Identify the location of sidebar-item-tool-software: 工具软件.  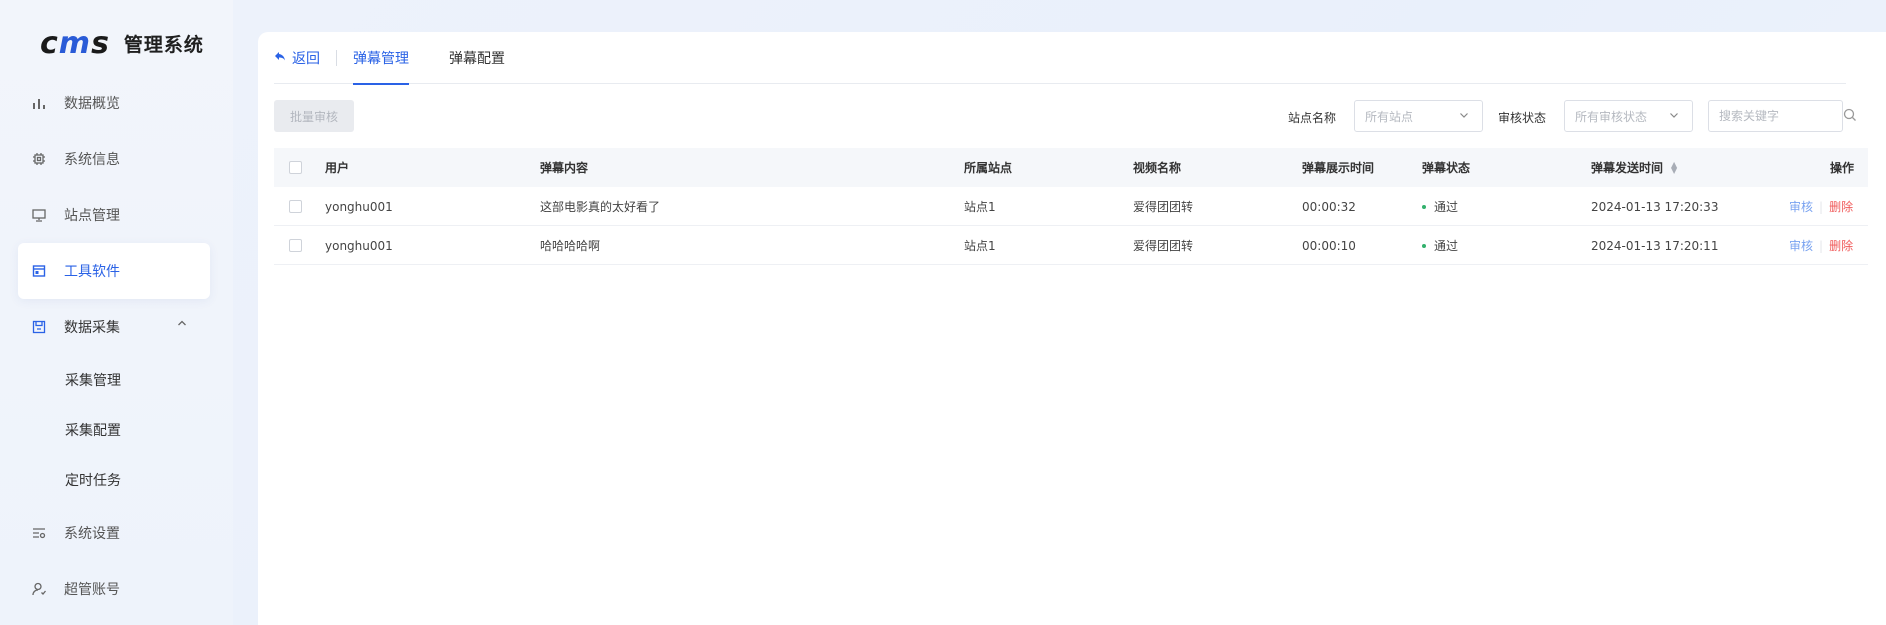
(114, 271).